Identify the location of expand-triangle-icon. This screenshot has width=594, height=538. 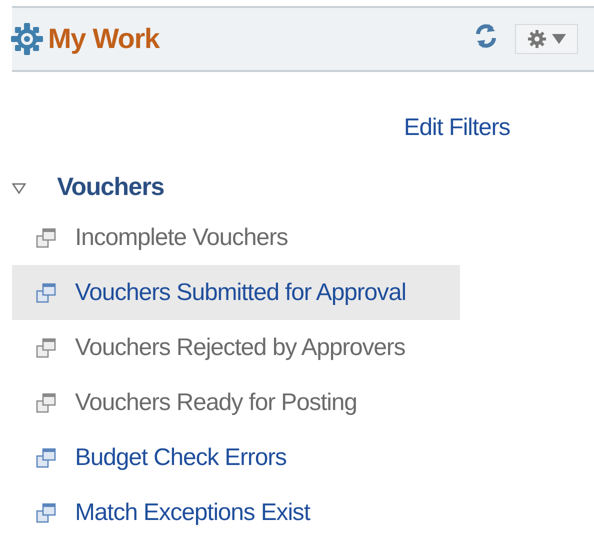
(19, 188).